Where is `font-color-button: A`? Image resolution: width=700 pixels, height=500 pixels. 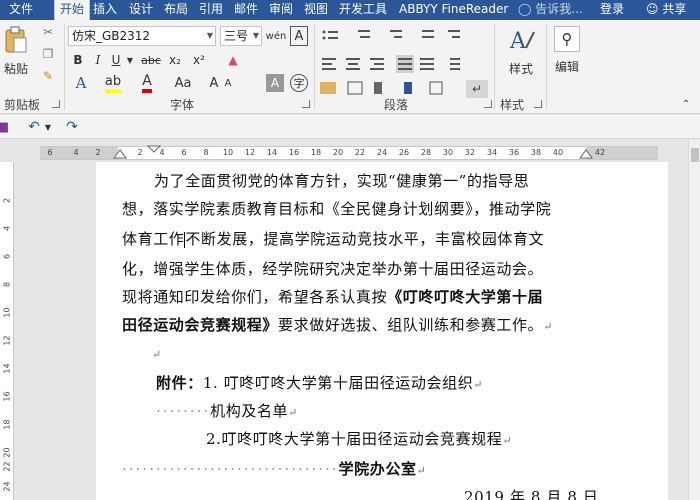 font-color-button: A is located at coordinates (147, 83).